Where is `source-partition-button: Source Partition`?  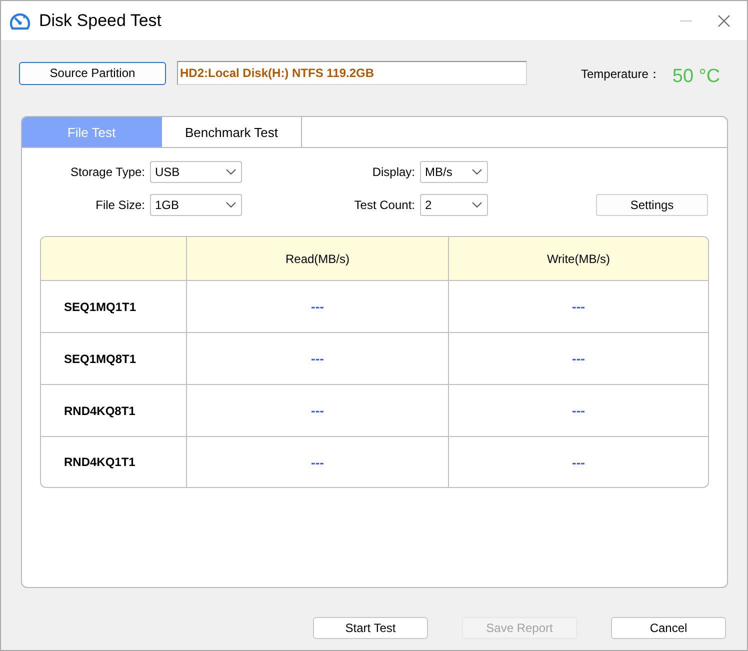 source-partition-button: Source Partition is located at coordinates (92, 73).